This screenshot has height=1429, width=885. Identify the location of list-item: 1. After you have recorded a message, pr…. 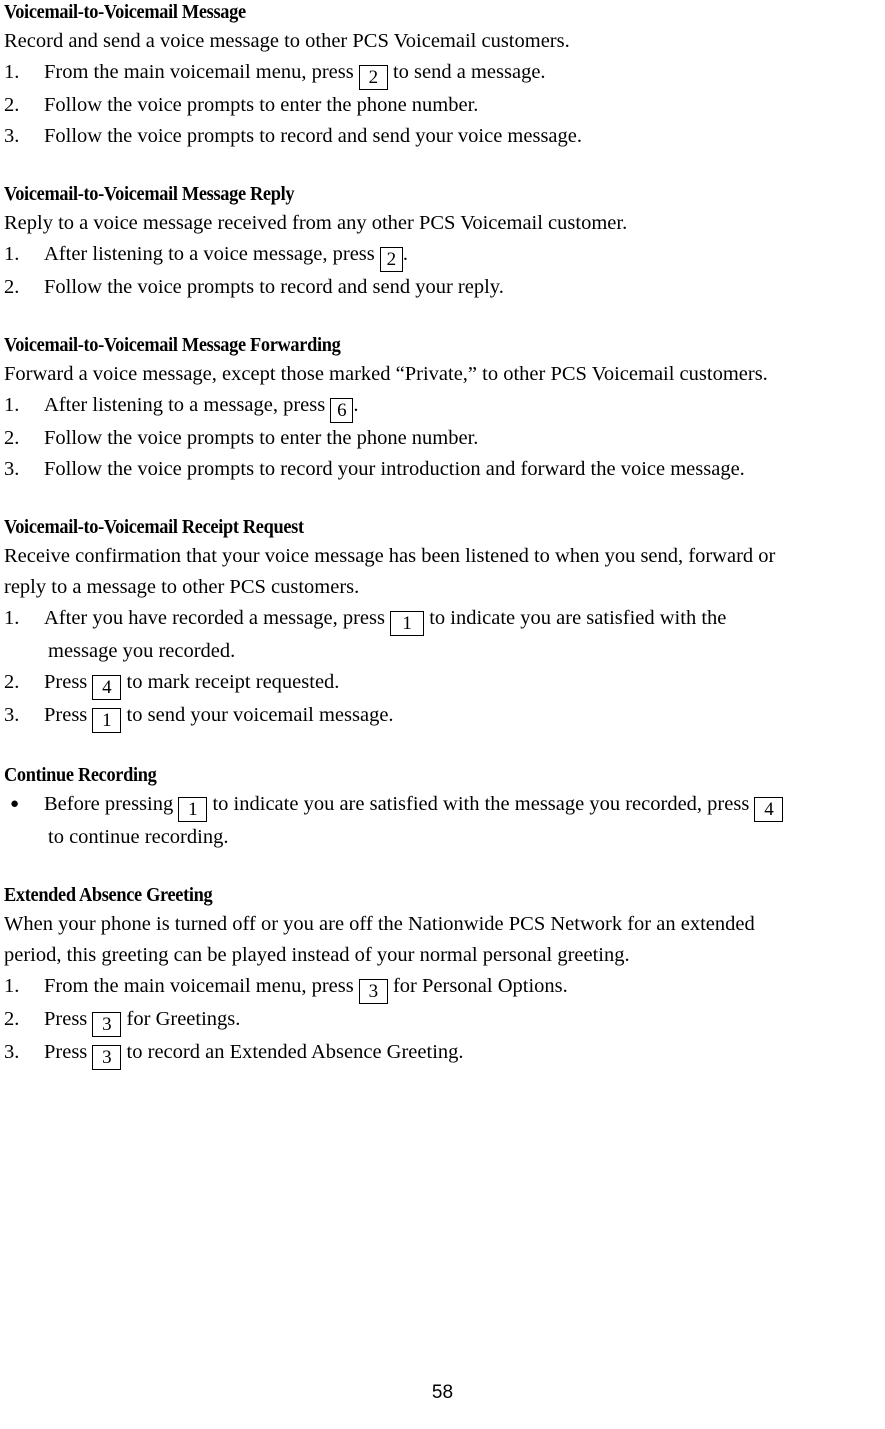
(444, 635).